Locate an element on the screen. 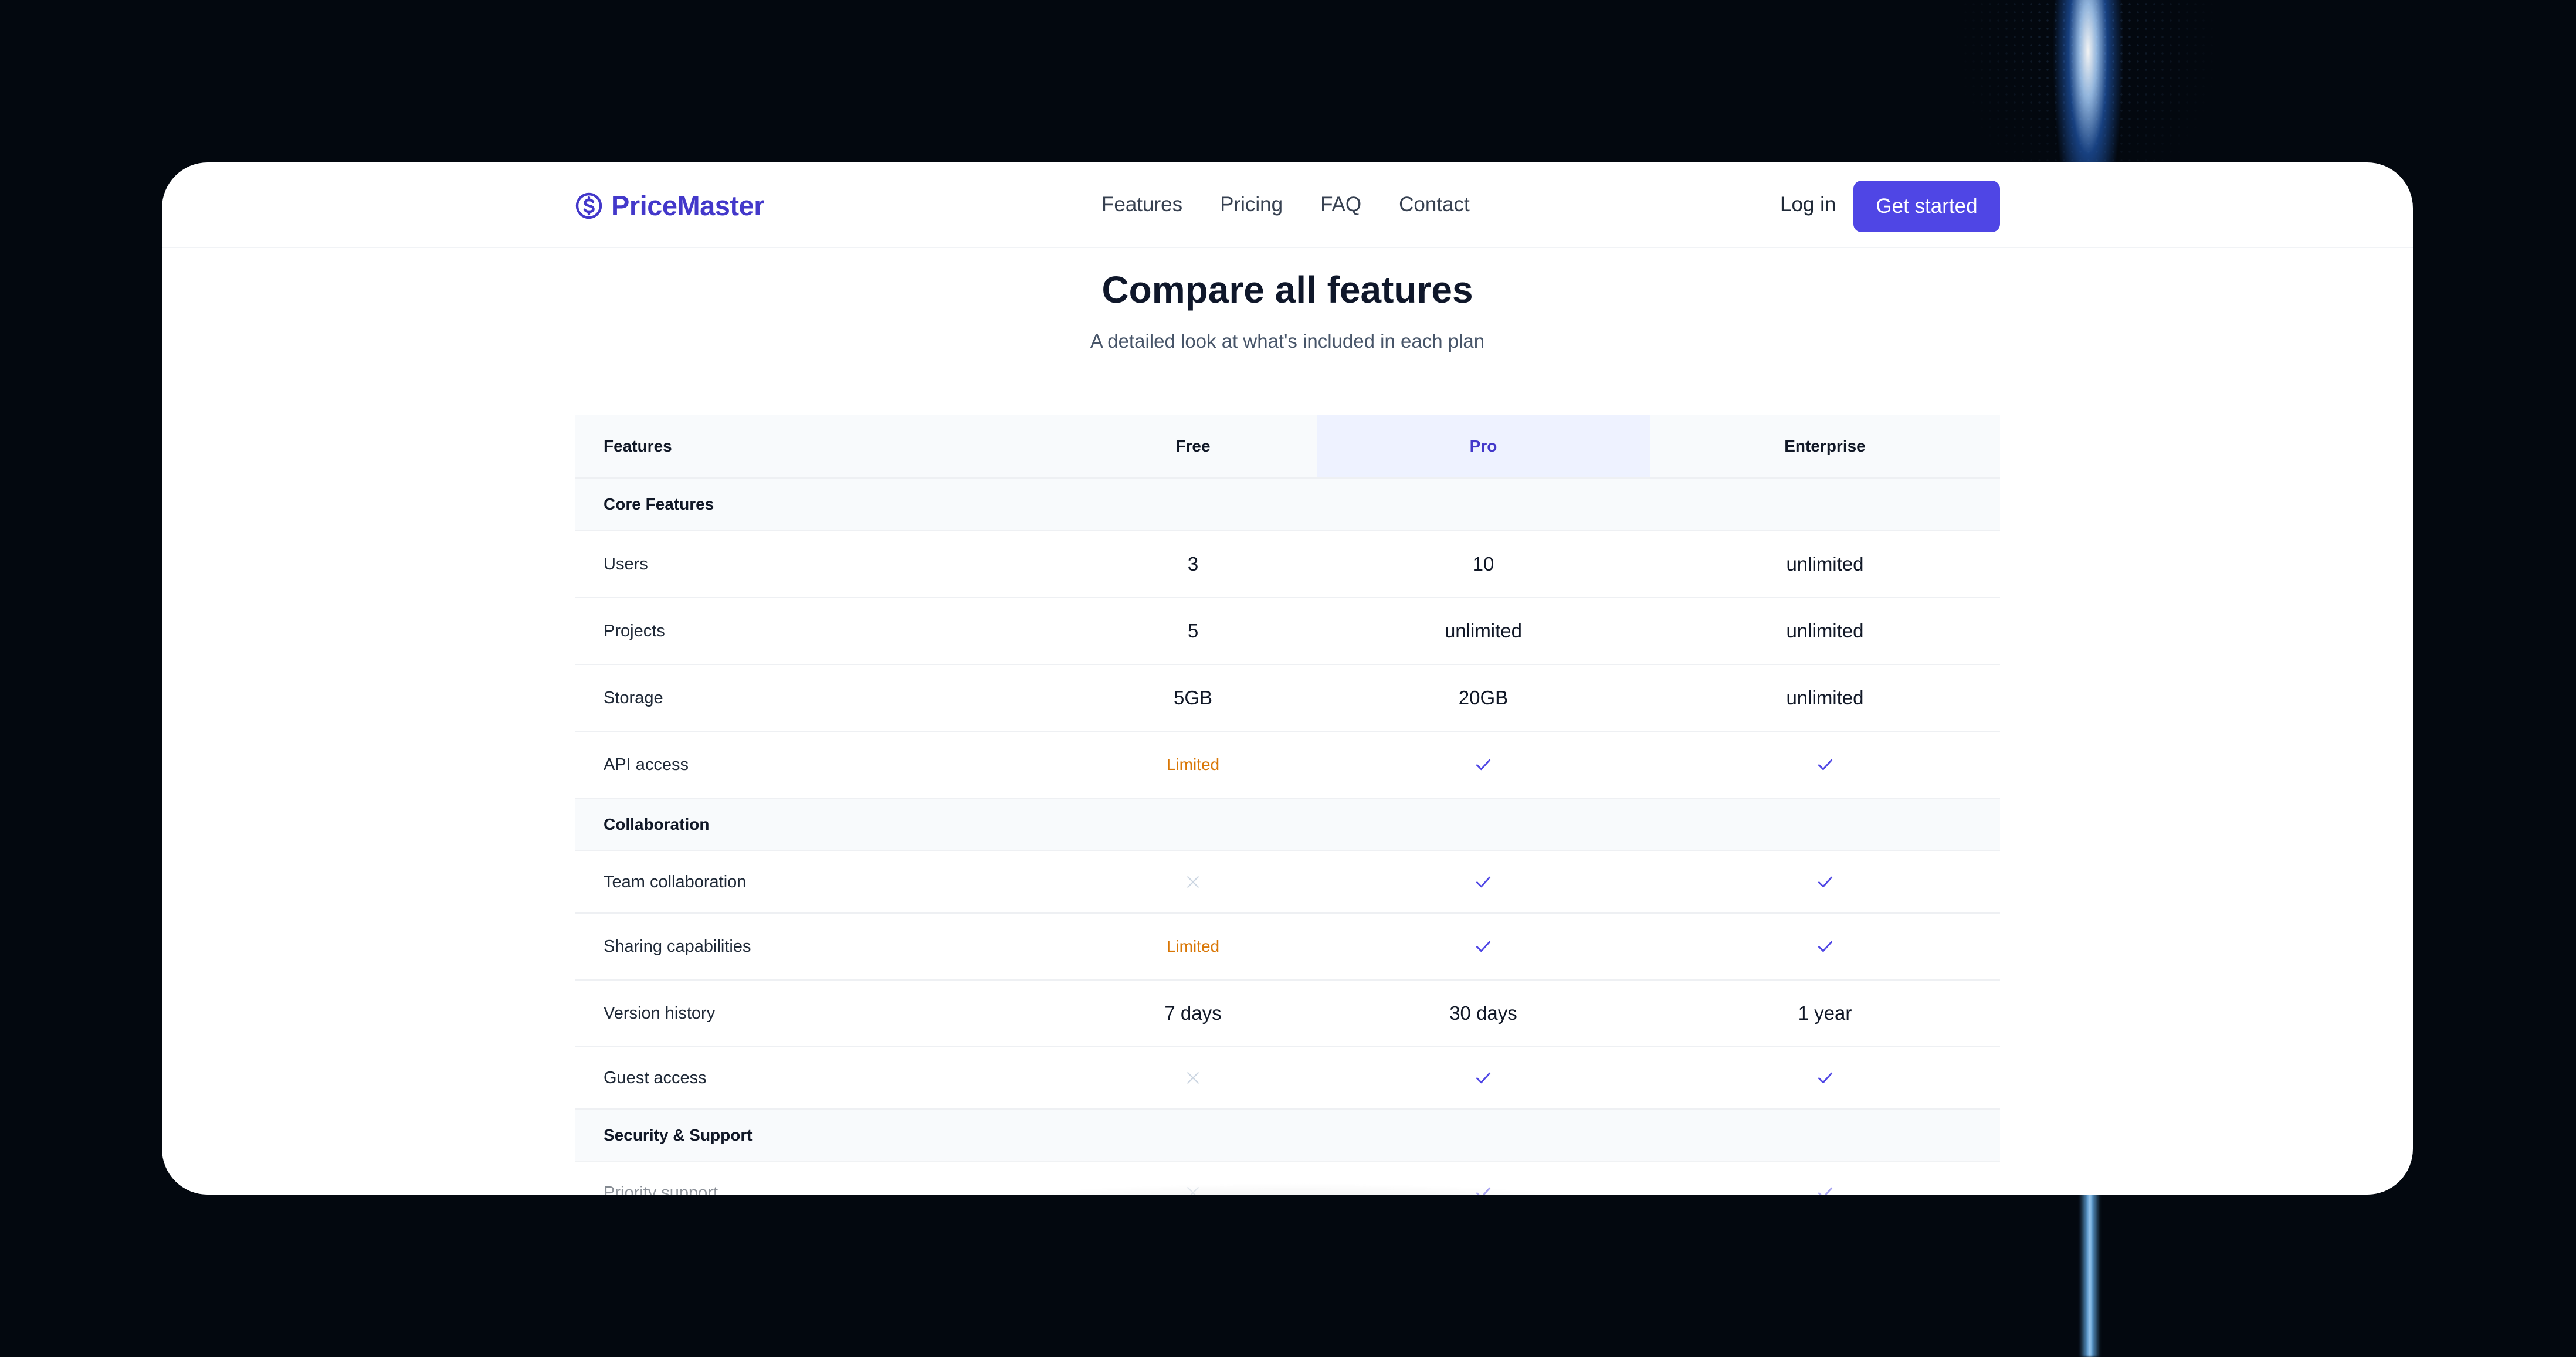 Image resolution: width=2576 pixels, height=1357 pixels. cell-free: 5GB is located at coordinates (1193, 698).